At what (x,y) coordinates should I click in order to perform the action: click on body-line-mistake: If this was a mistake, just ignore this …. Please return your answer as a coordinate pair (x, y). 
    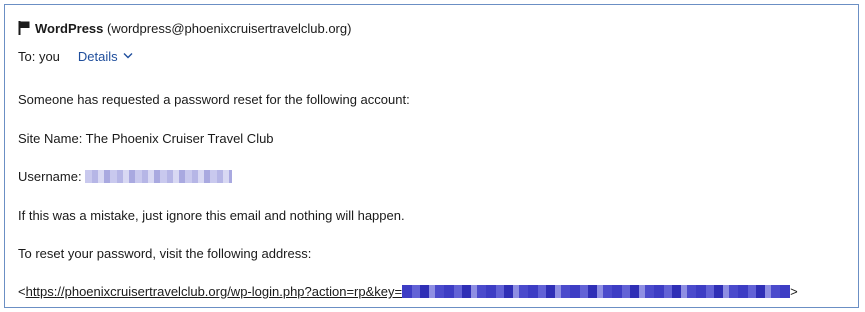
    Looking at the image, I should click on (211, 215).